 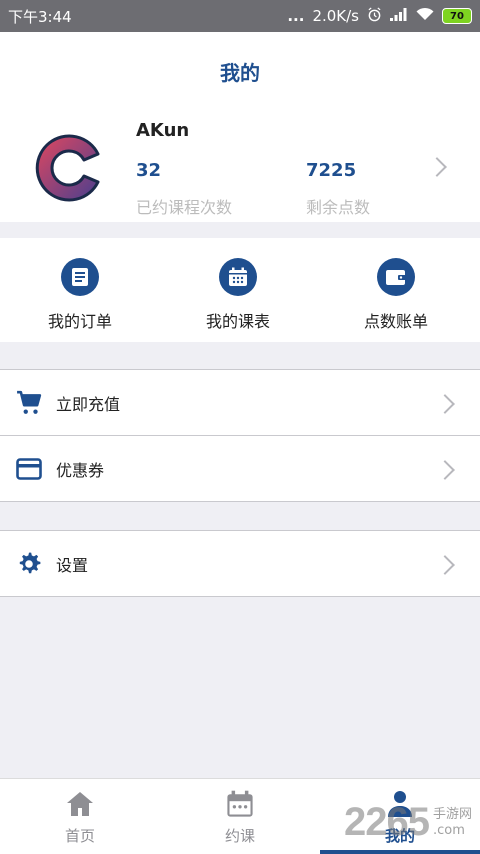 I want to click on status-icons: ... 2.0K/s 70, so click(x=379, y=16).